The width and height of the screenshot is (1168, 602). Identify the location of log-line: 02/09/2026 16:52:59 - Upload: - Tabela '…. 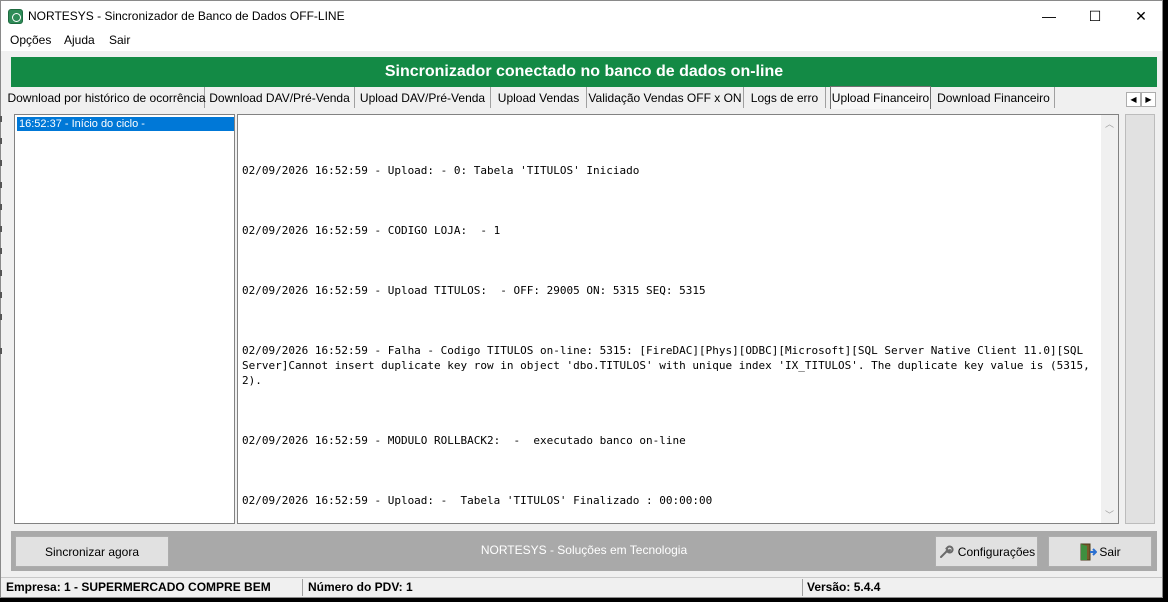
(477, 500).